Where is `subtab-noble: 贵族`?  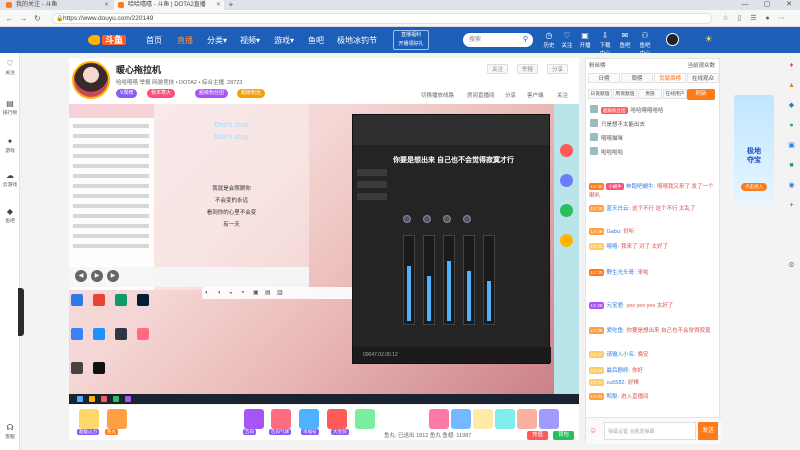 subtab-noble: 贵族 is located at coordinates (650, 94).